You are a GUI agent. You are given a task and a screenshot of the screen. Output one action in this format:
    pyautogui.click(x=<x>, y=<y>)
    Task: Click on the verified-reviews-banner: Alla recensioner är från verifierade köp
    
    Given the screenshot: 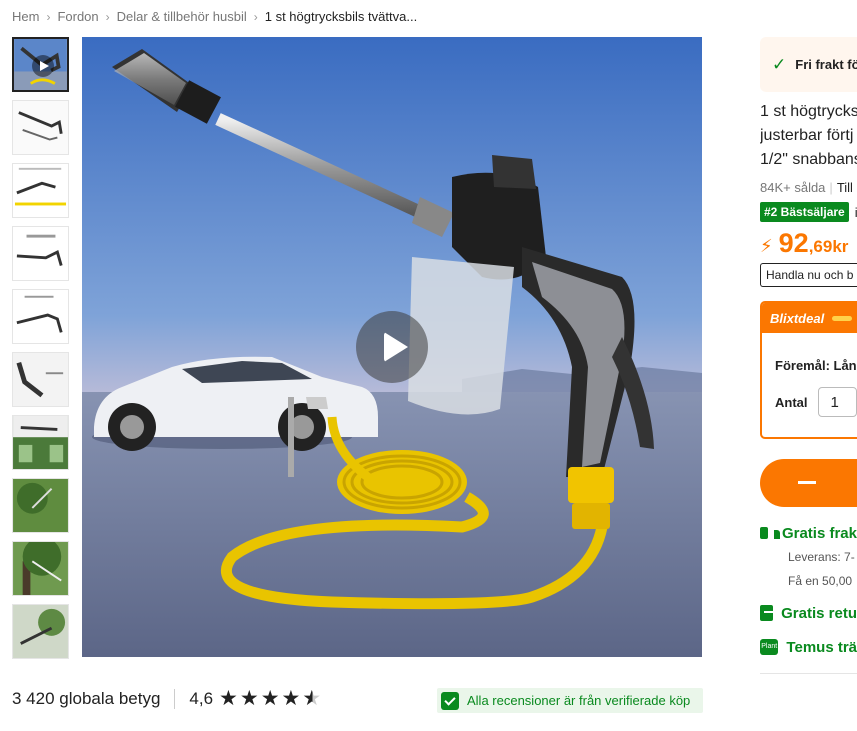 What is the action you would take?
    pyautogui.click(x=570, y=700)
    